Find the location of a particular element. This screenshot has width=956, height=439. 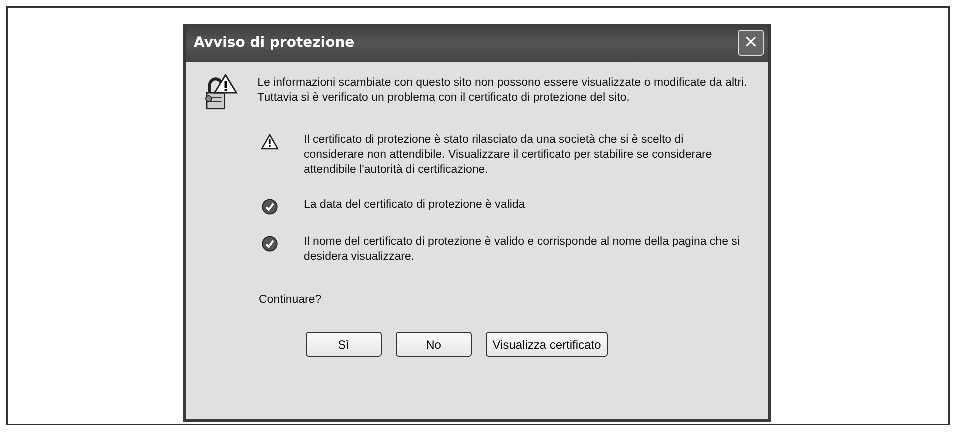

intro-text: Le informazioni scambiate con questo sito non possono essere visualizzate o modificate da altri. Tuttavia si è verificato un problema con il certificato di protezione del sito. is located at coordinates (503, 91).